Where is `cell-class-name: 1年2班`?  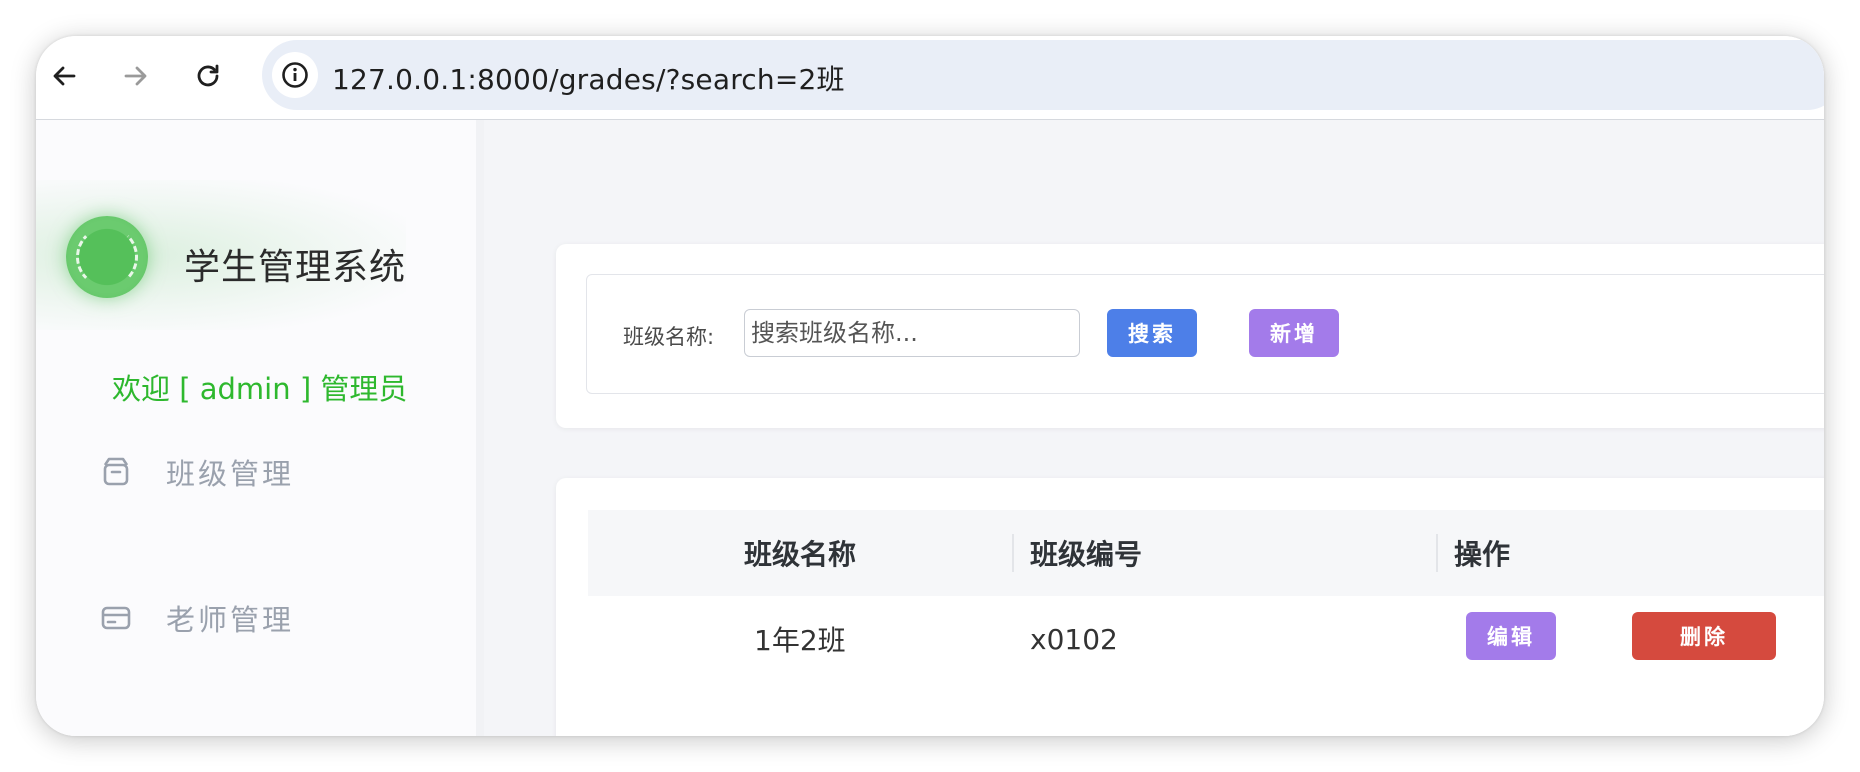 cell-class-name: 1年2班 is located at coordinates (800, 640).